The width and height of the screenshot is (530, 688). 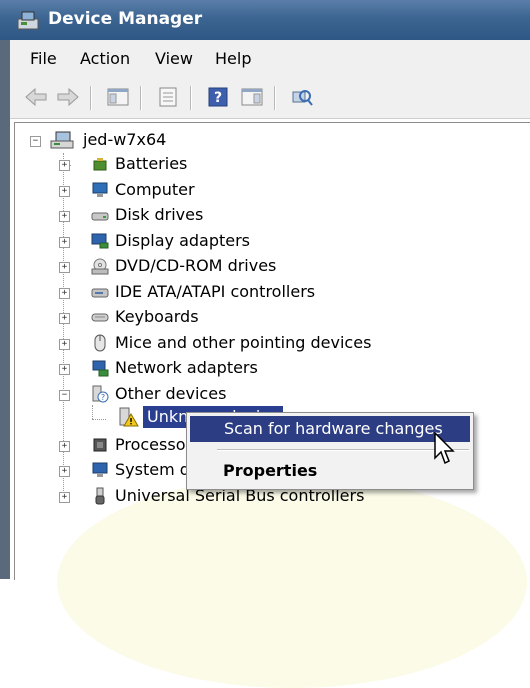 What do you see at coordinates (174, 58) in the screenshot?
I see `menu-view: View` at bounding box center [174, 58].